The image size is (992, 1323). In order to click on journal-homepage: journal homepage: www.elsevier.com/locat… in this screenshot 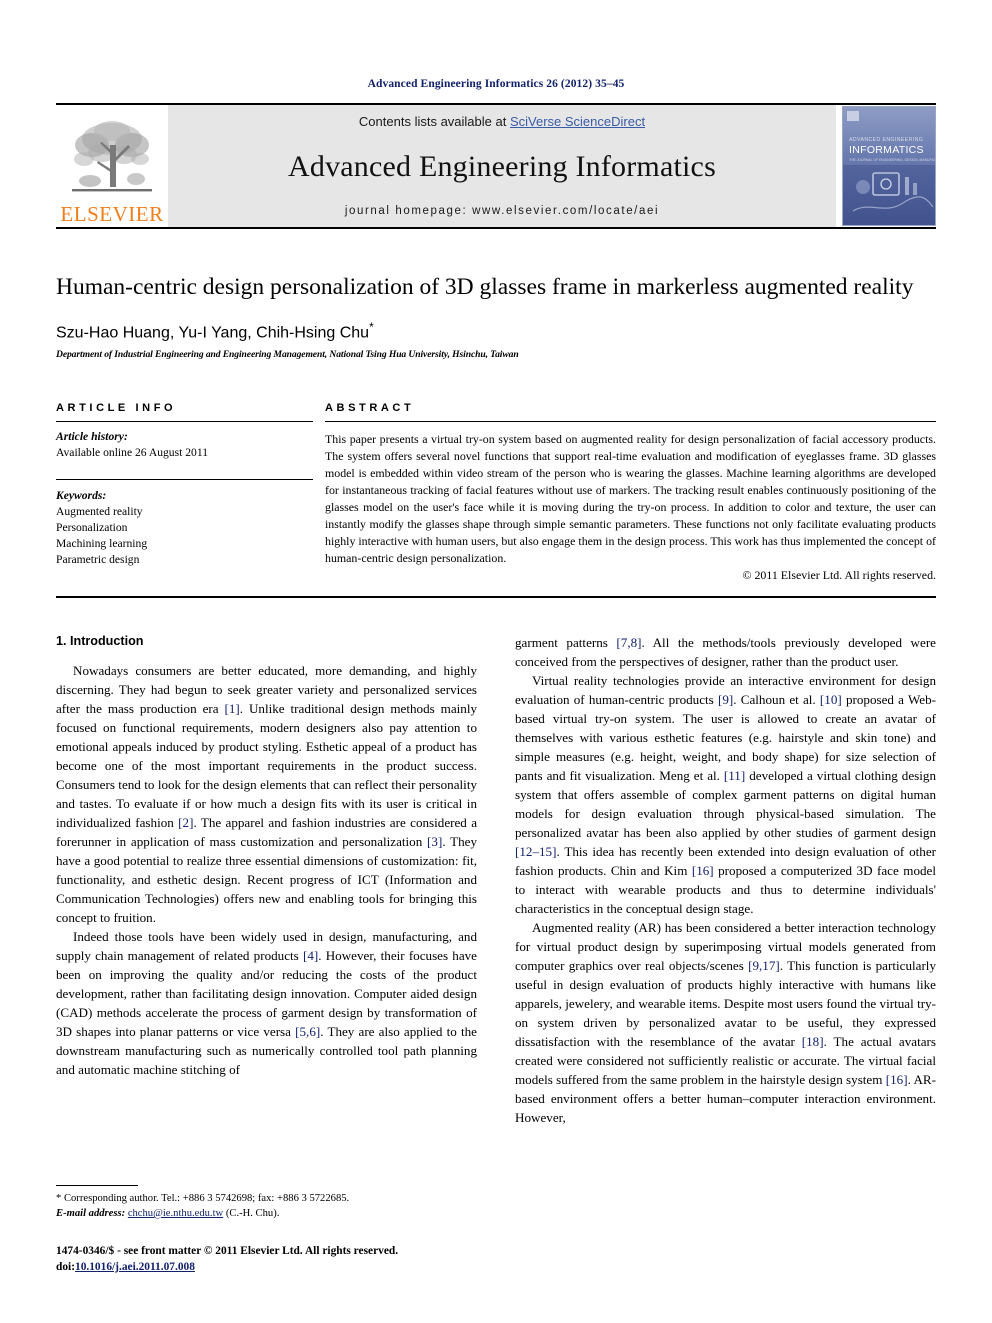, I will do `click(502, 211)`.